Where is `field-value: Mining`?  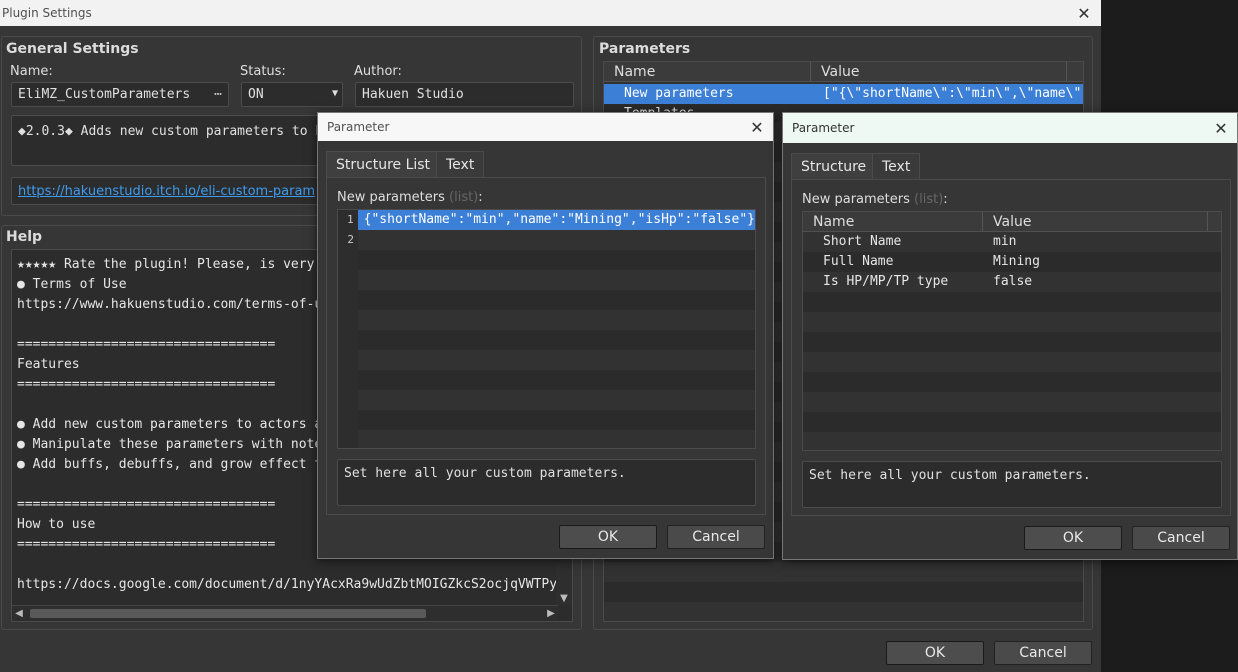 field-value: Mining is located at coordinates (1016, 261).